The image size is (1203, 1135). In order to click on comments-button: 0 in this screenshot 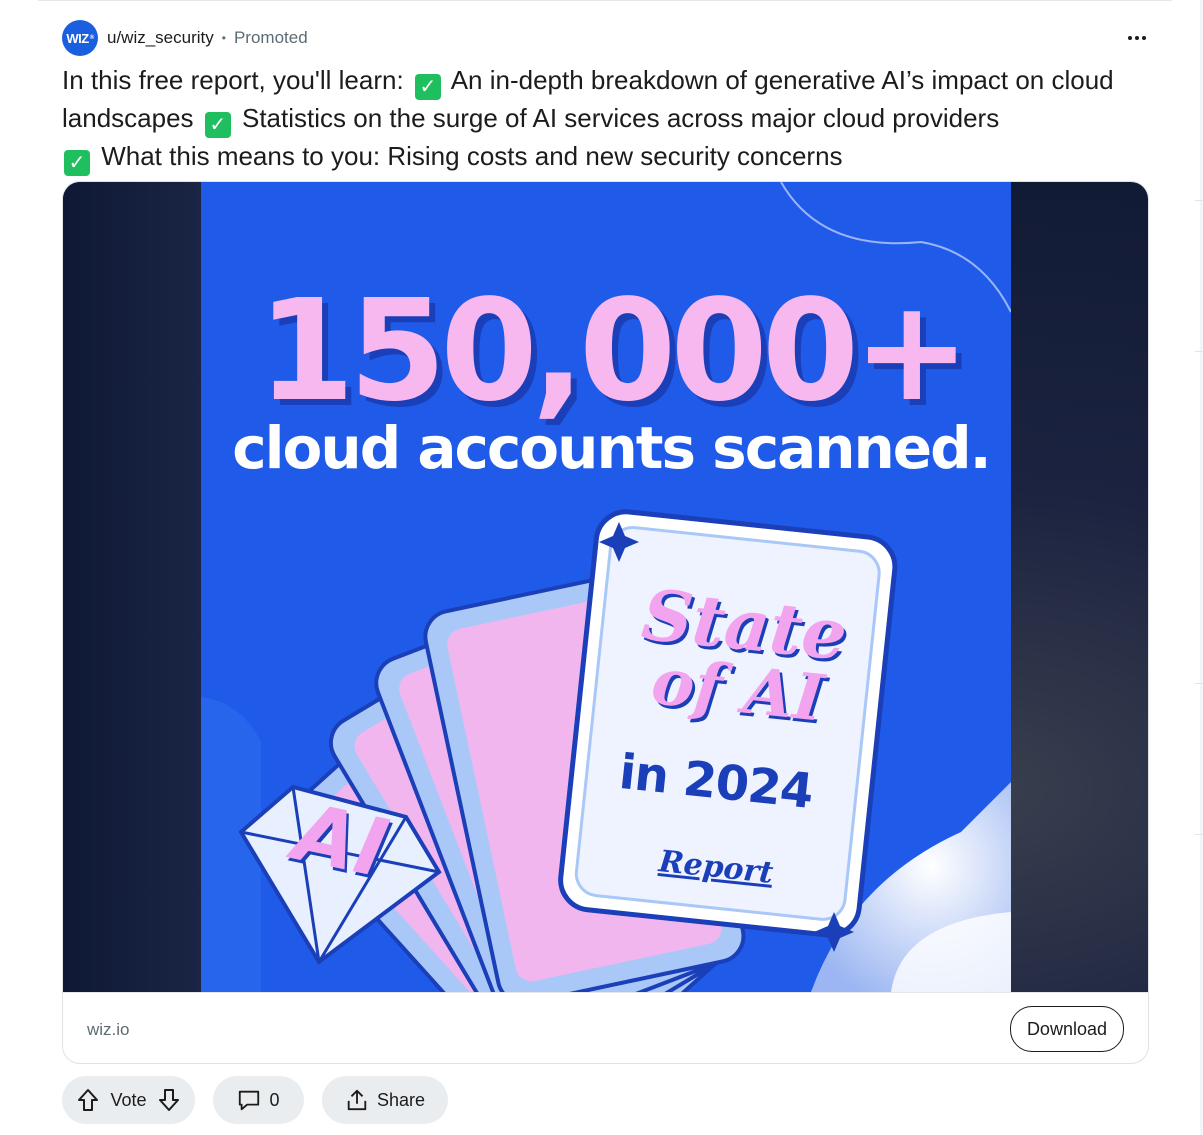, I will do `click(258, 1100)`.